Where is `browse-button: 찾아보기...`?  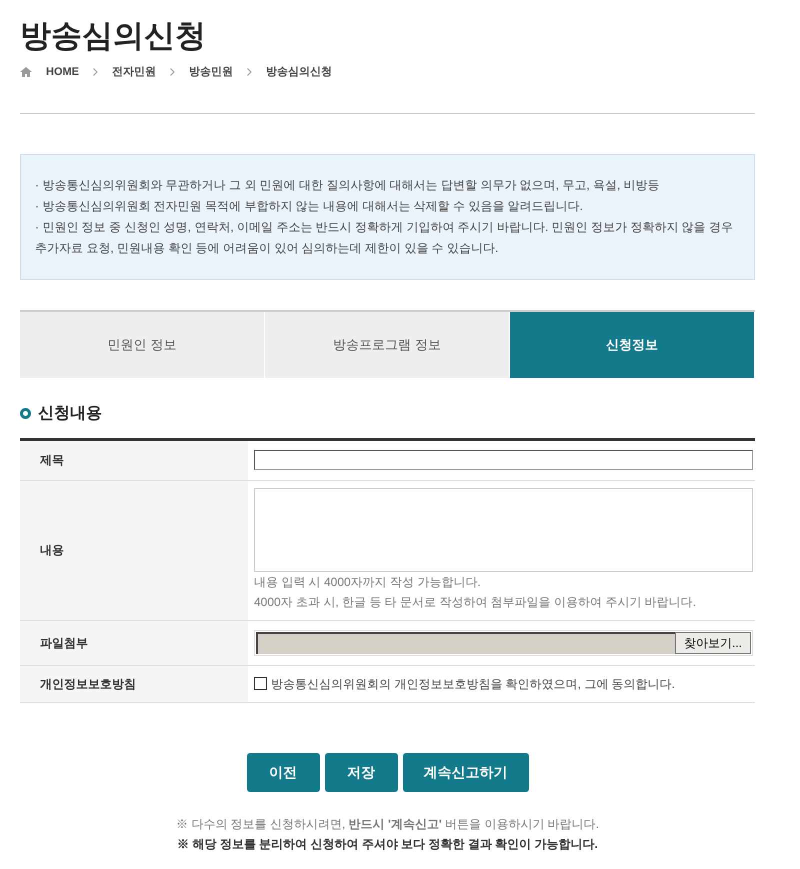 browse-button: 찾아보기... is located at coordinates (712, 643).